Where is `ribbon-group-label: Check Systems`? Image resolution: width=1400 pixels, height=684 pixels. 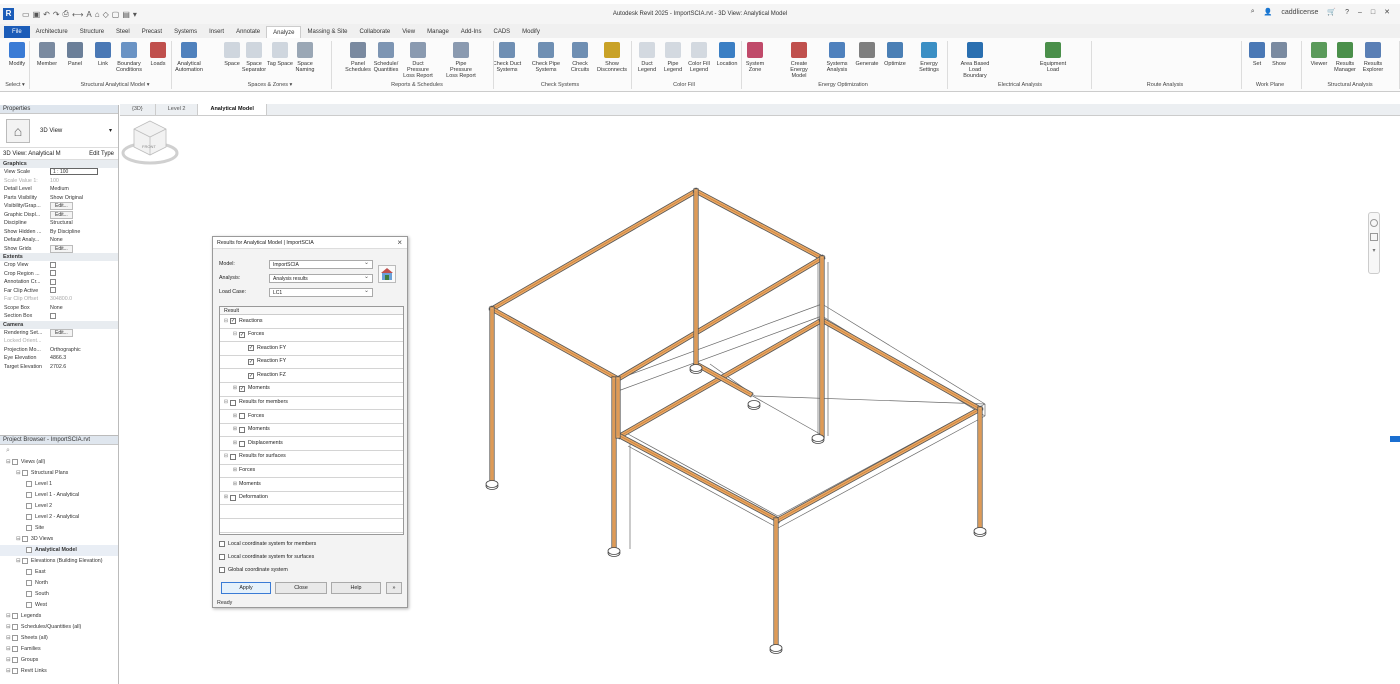 ribbon-group-label: Check Systems is located at coordinates (560, 85).